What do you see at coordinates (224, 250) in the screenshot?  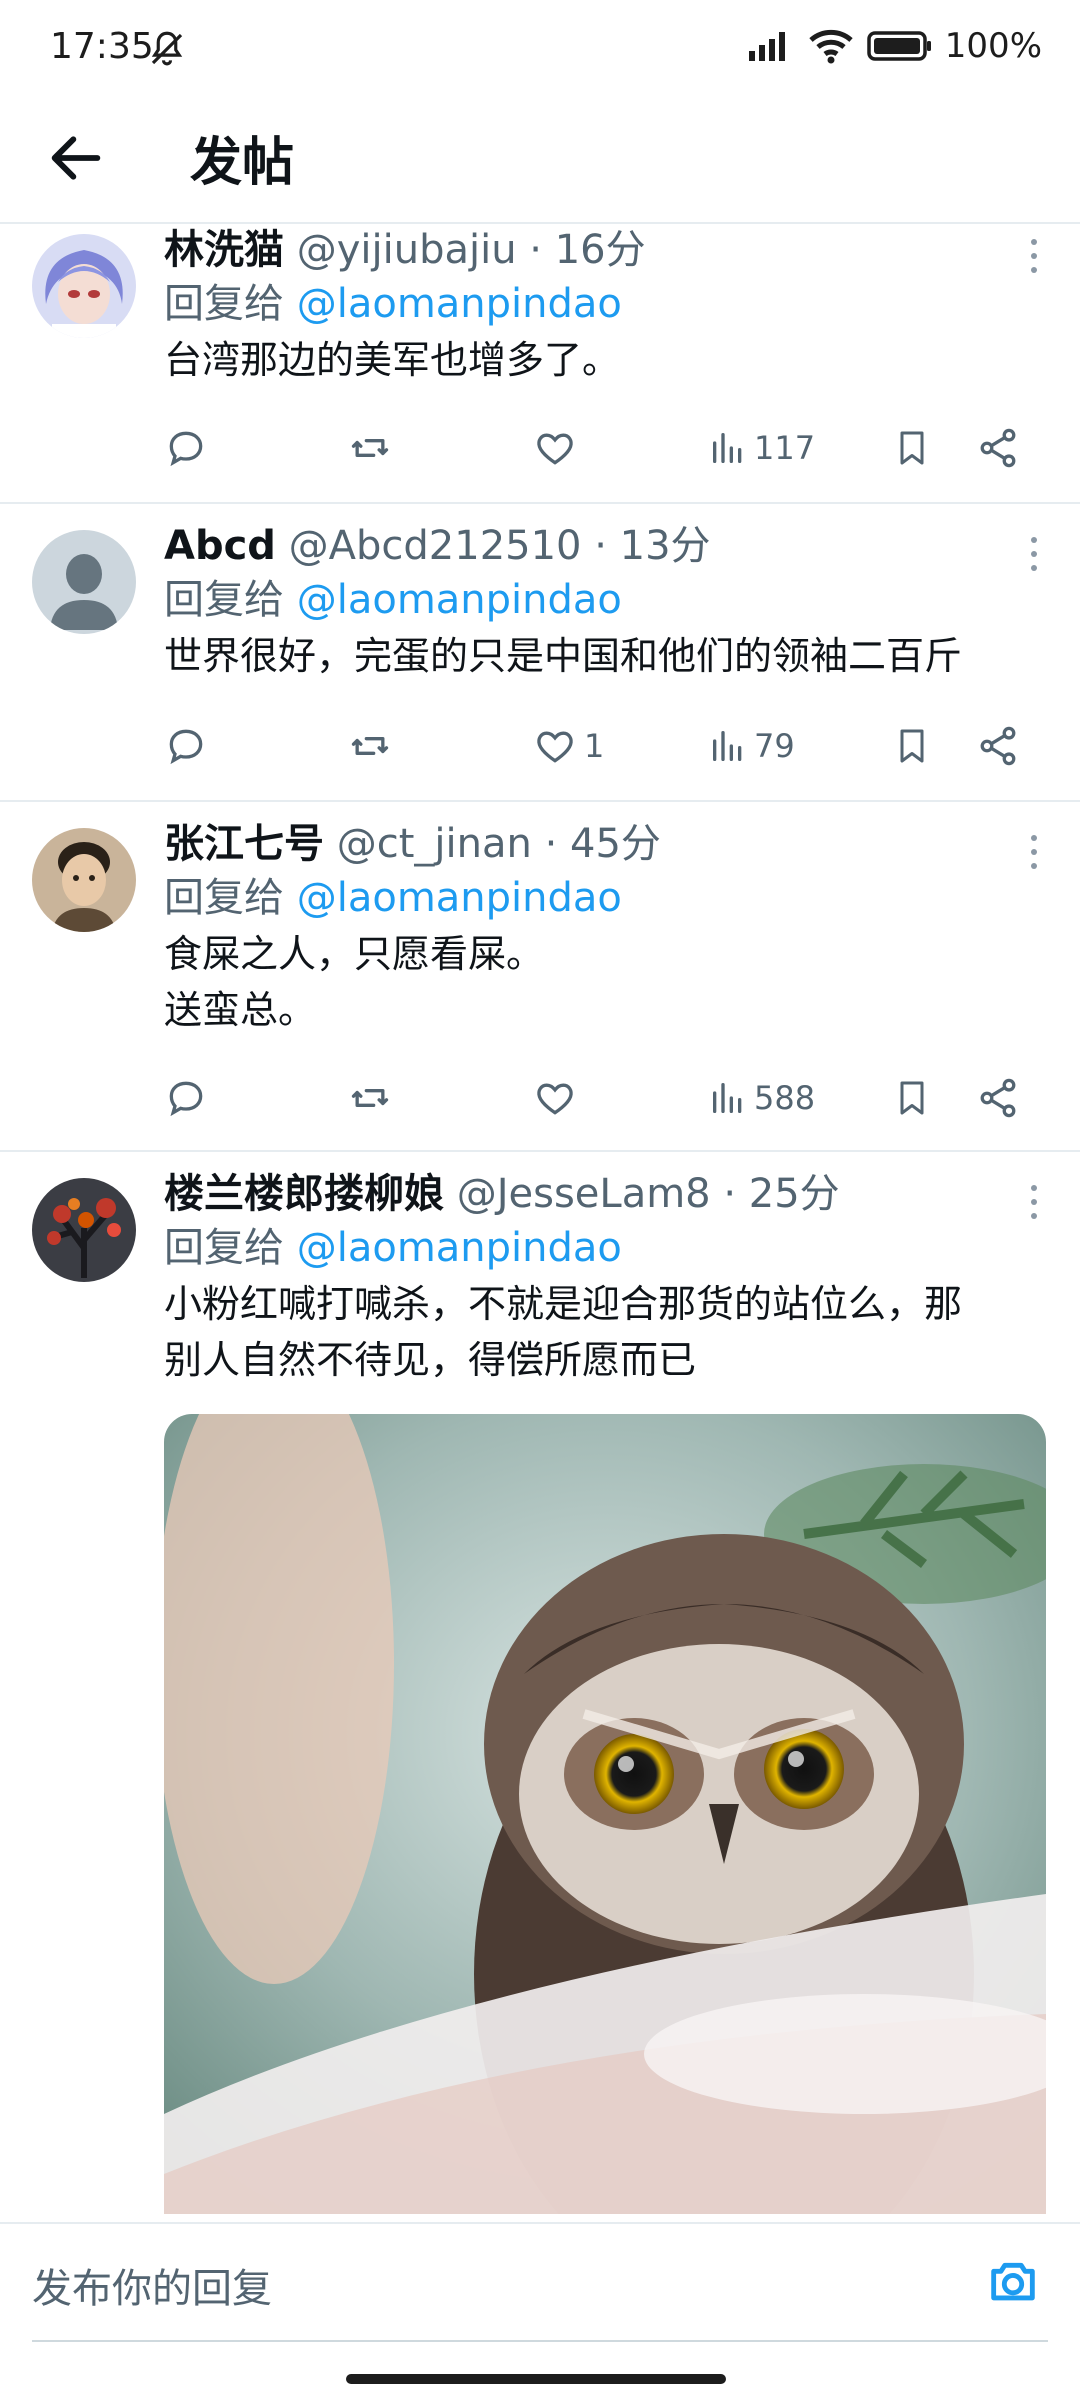 I see `tweet-username: 林洗猫` at bounding box center [224, 250].